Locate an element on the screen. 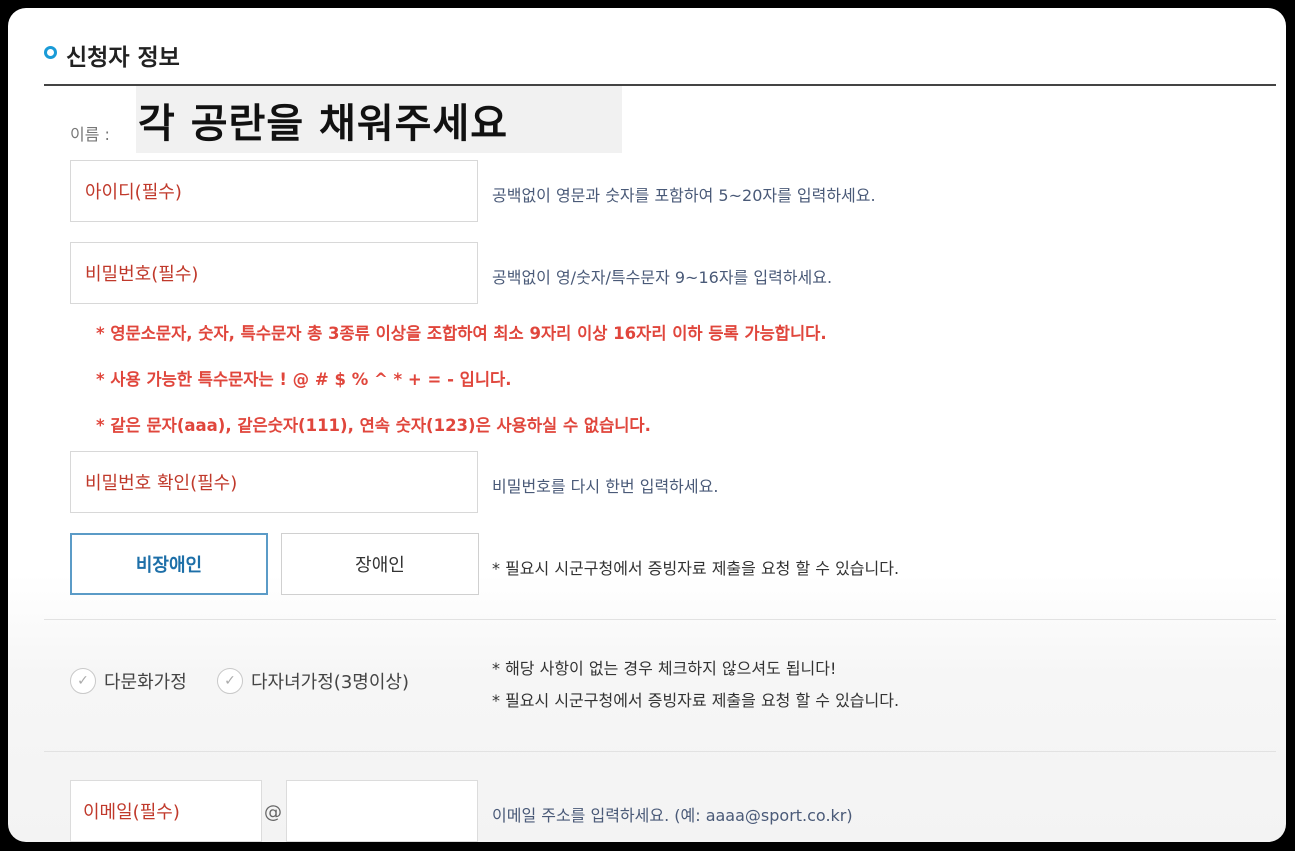 This screenshot has width=1295, height=851. non-disabled-button: 비장애인 is located at coordinates (169, 564).